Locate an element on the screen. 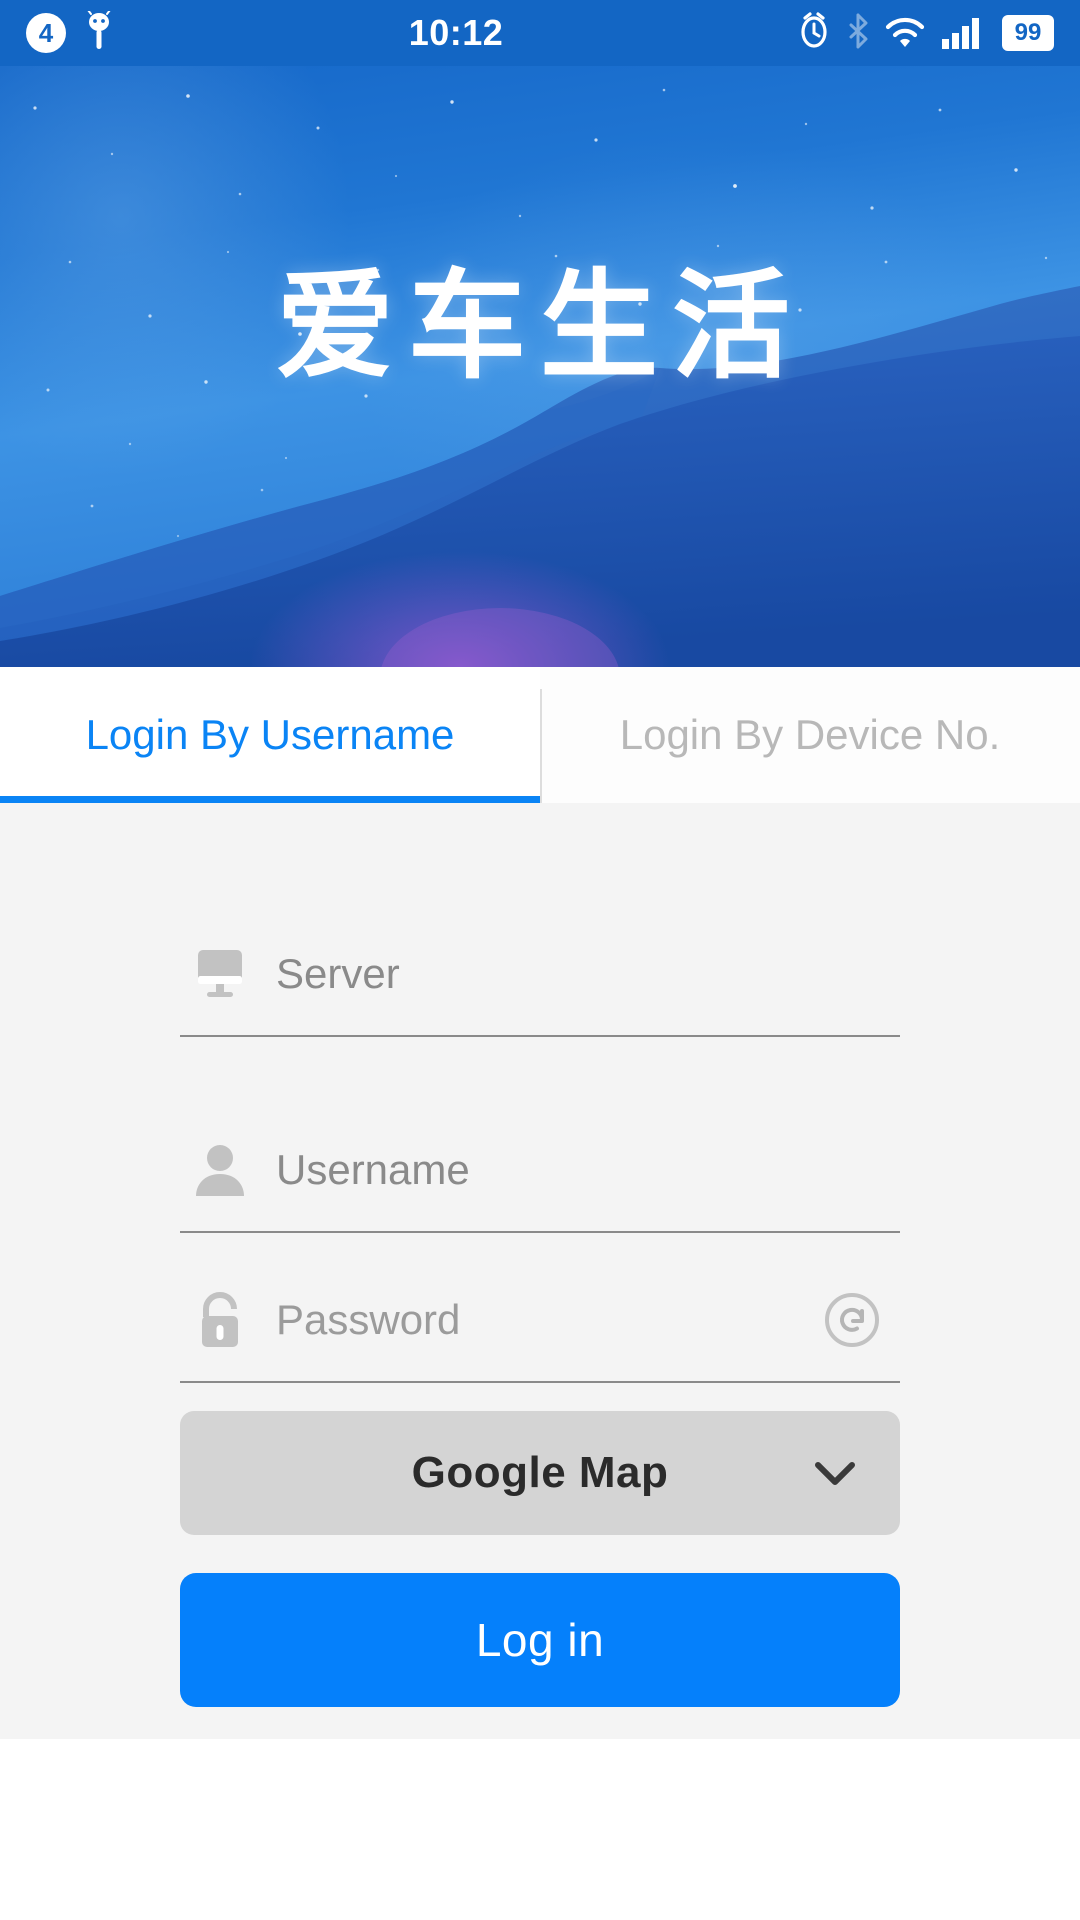 The width and height of the screenshot is (1080, 1920). tab-login-by-device-no-label: Login By Device No. is located at coordinates (810, 734).